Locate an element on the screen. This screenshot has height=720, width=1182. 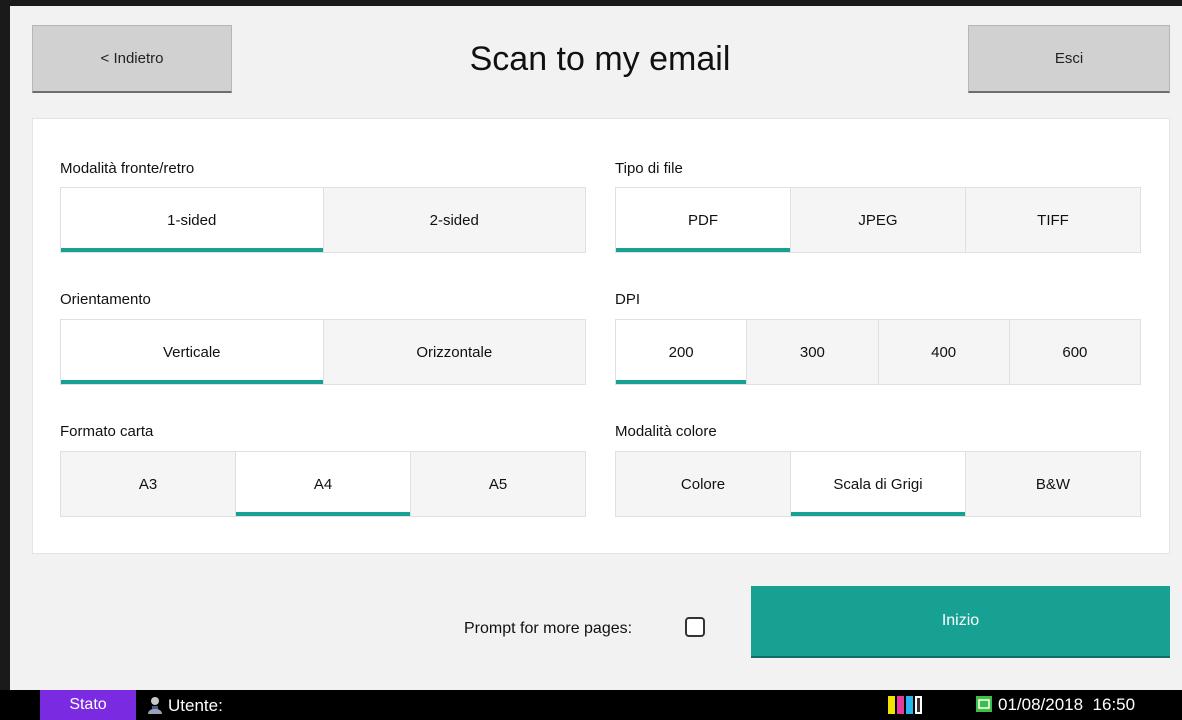
stato-button: Stato is located at coordinates (88, 705).